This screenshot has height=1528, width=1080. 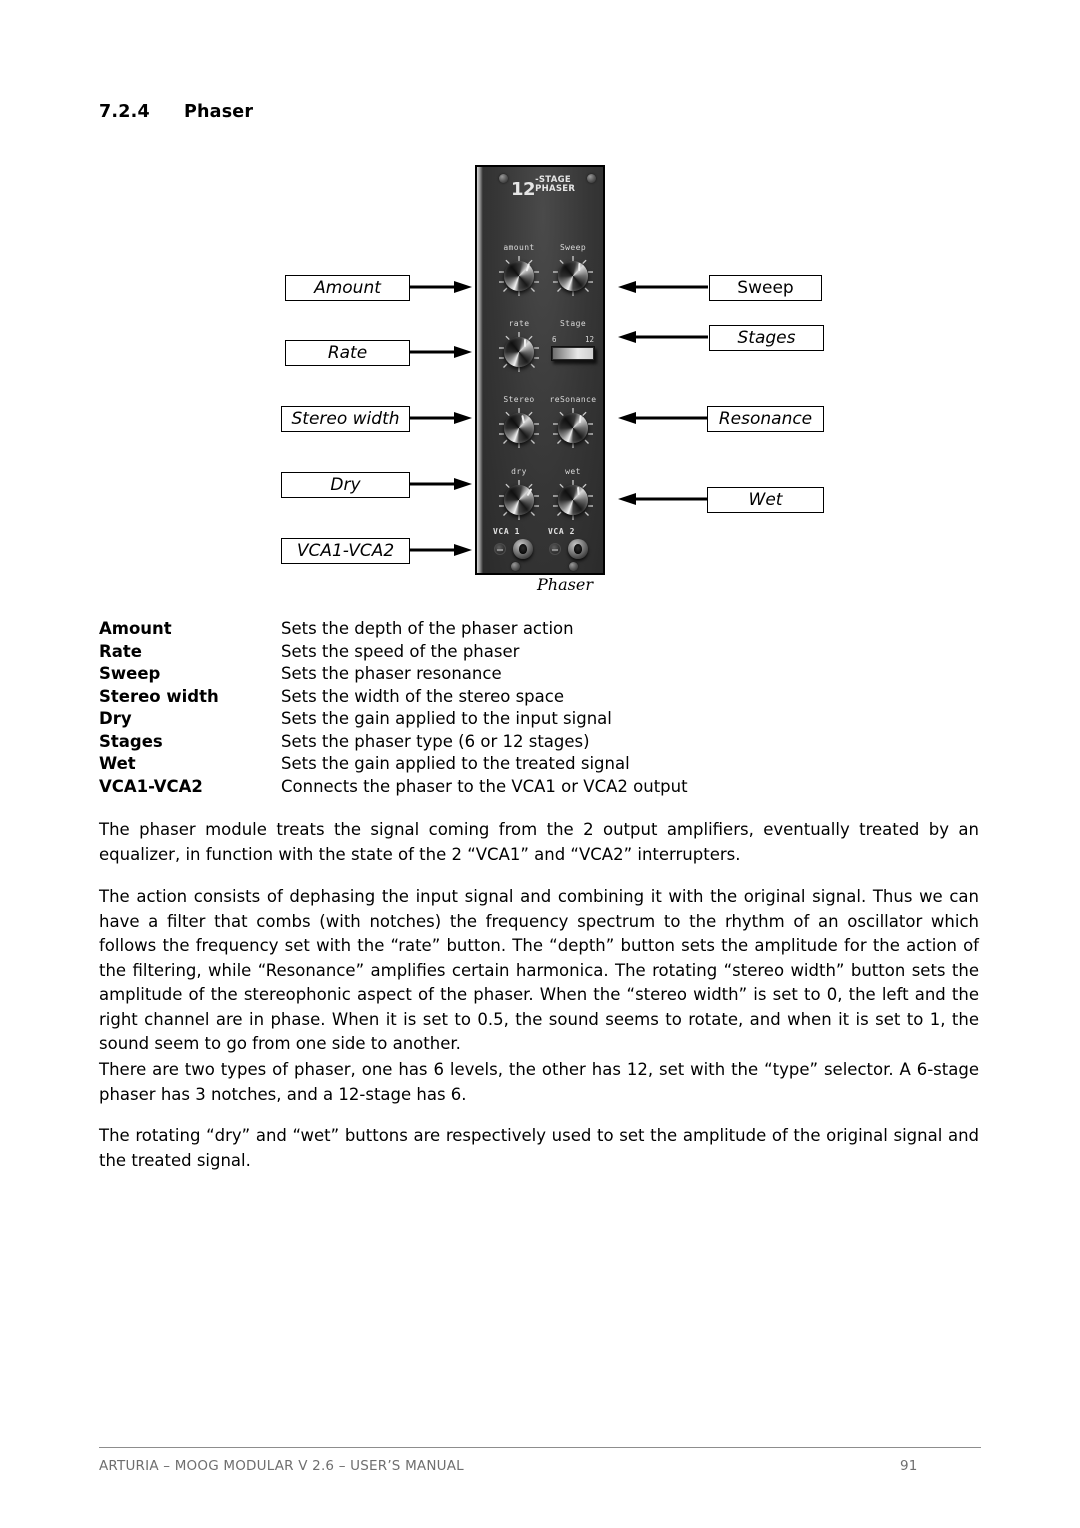 What do you see at coordinates (391, 673) in the screenshot?
I see `definition-description: Sets the phaser resonance` at bounding box center [391, 673].